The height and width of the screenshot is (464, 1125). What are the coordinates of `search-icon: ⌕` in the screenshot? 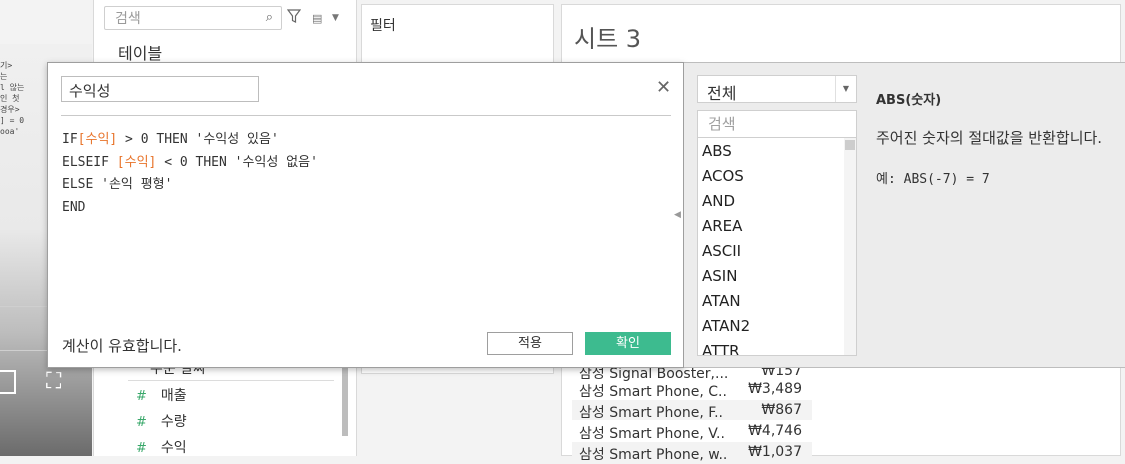 It's located at (269, 17).